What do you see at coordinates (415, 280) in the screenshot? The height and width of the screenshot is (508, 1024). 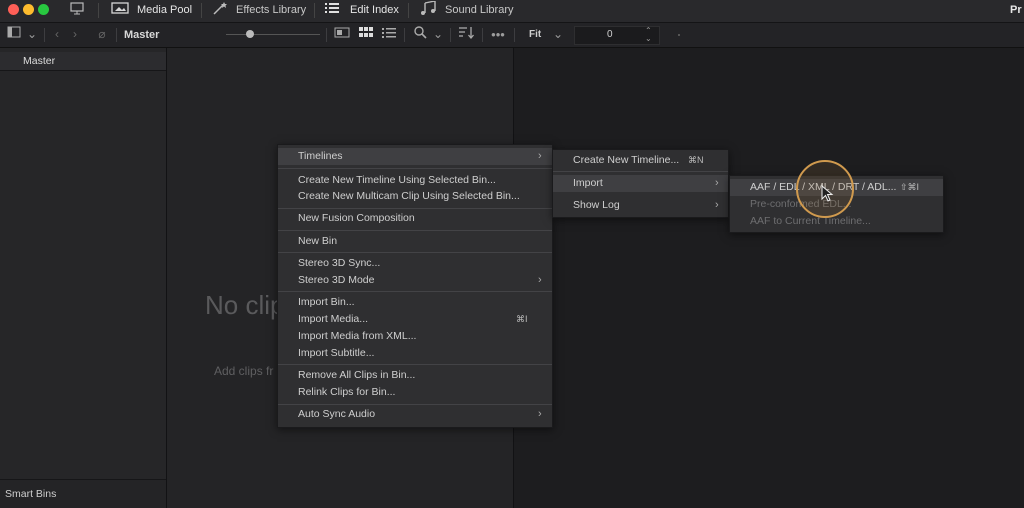 I see `menu-item-stereo-3d-mode: Stereo 3D Mode ›` at bounding box center [415, 280].